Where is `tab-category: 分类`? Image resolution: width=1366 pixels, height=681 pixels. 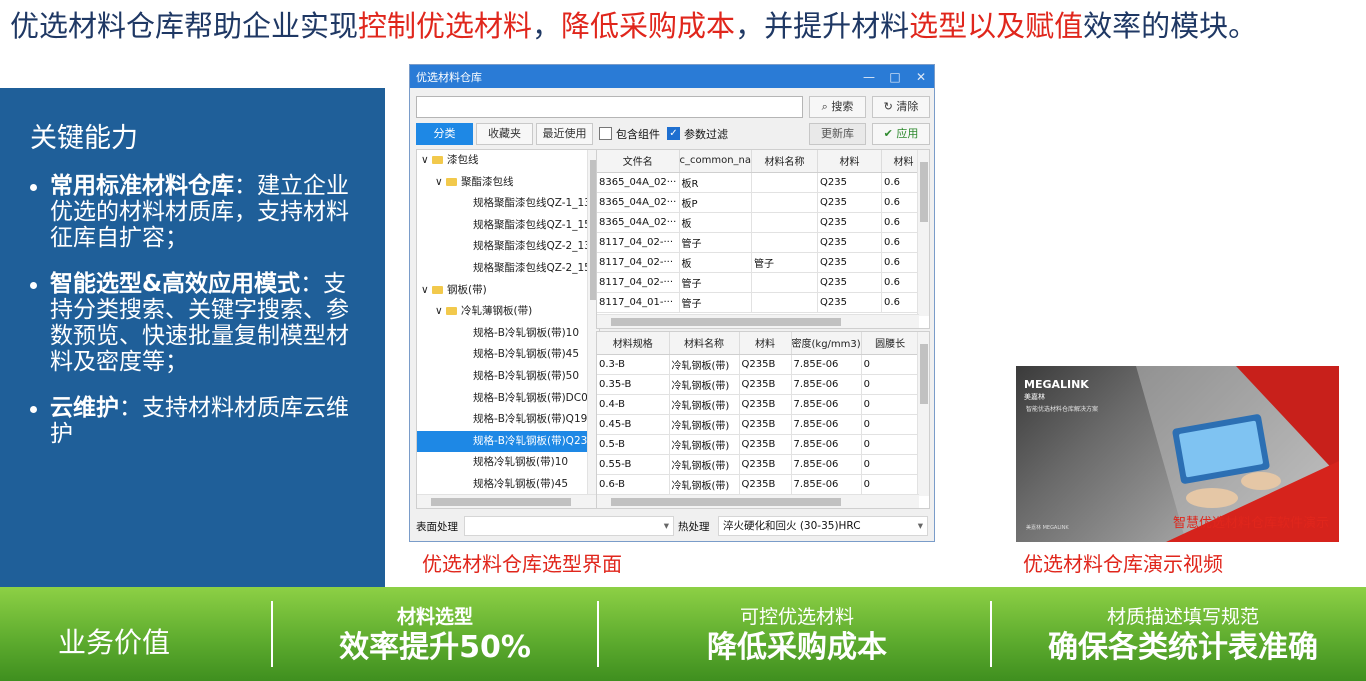
tab-category: 分类 is located at coordinates (444, 134).